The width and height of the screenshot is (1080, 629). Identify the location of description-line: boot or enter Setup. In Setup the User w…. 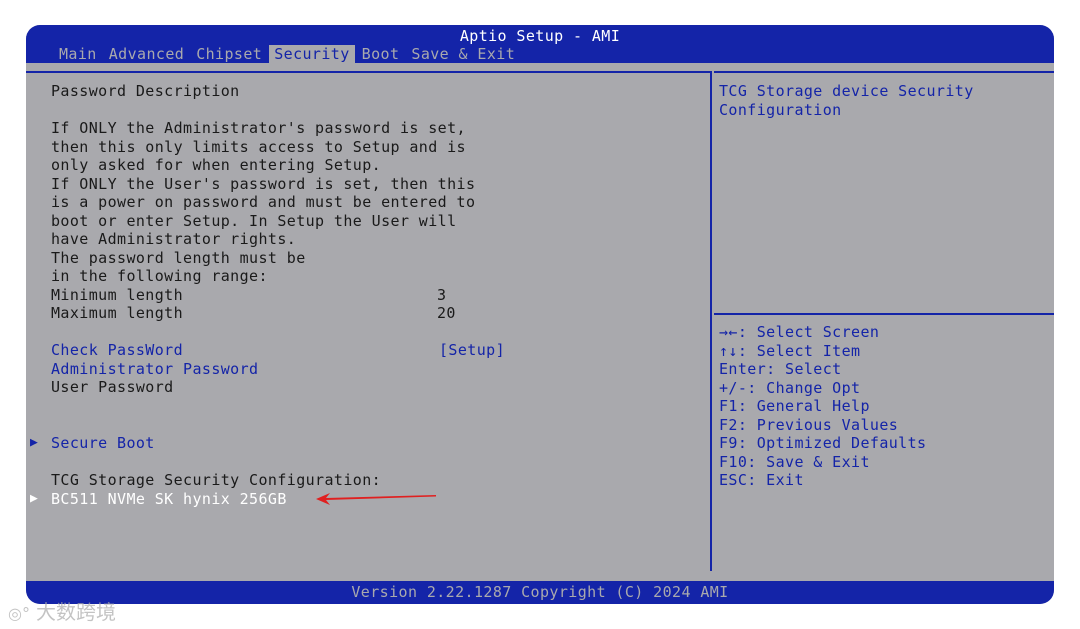
(254, 220).